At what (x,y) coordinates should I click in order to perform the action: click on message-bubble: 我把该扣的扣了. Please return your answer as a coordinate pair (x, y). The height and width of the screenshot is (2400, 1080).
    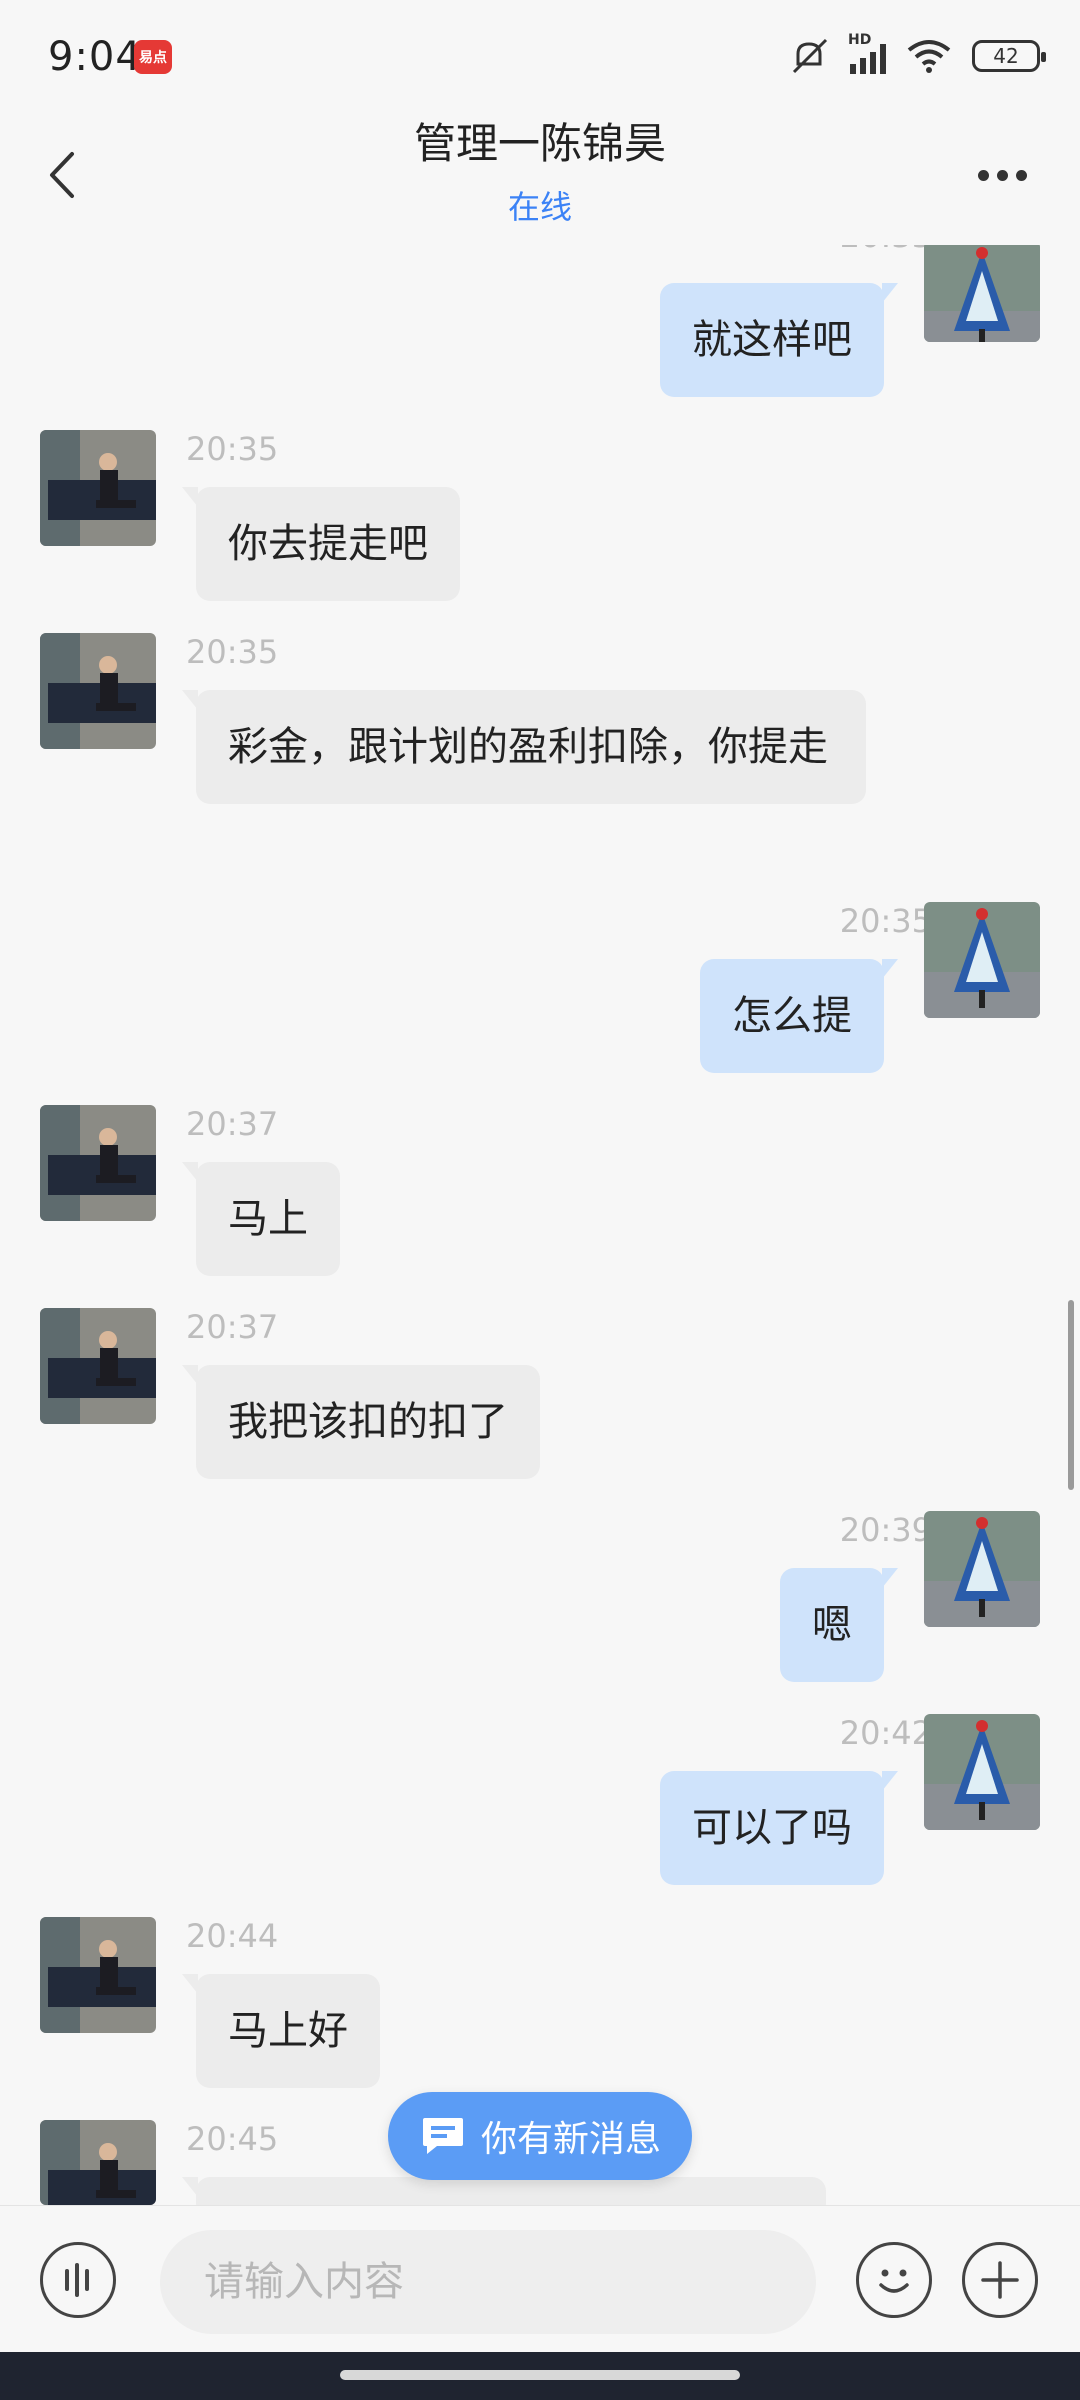
    Looking at the image, I should click on (361, 1422).